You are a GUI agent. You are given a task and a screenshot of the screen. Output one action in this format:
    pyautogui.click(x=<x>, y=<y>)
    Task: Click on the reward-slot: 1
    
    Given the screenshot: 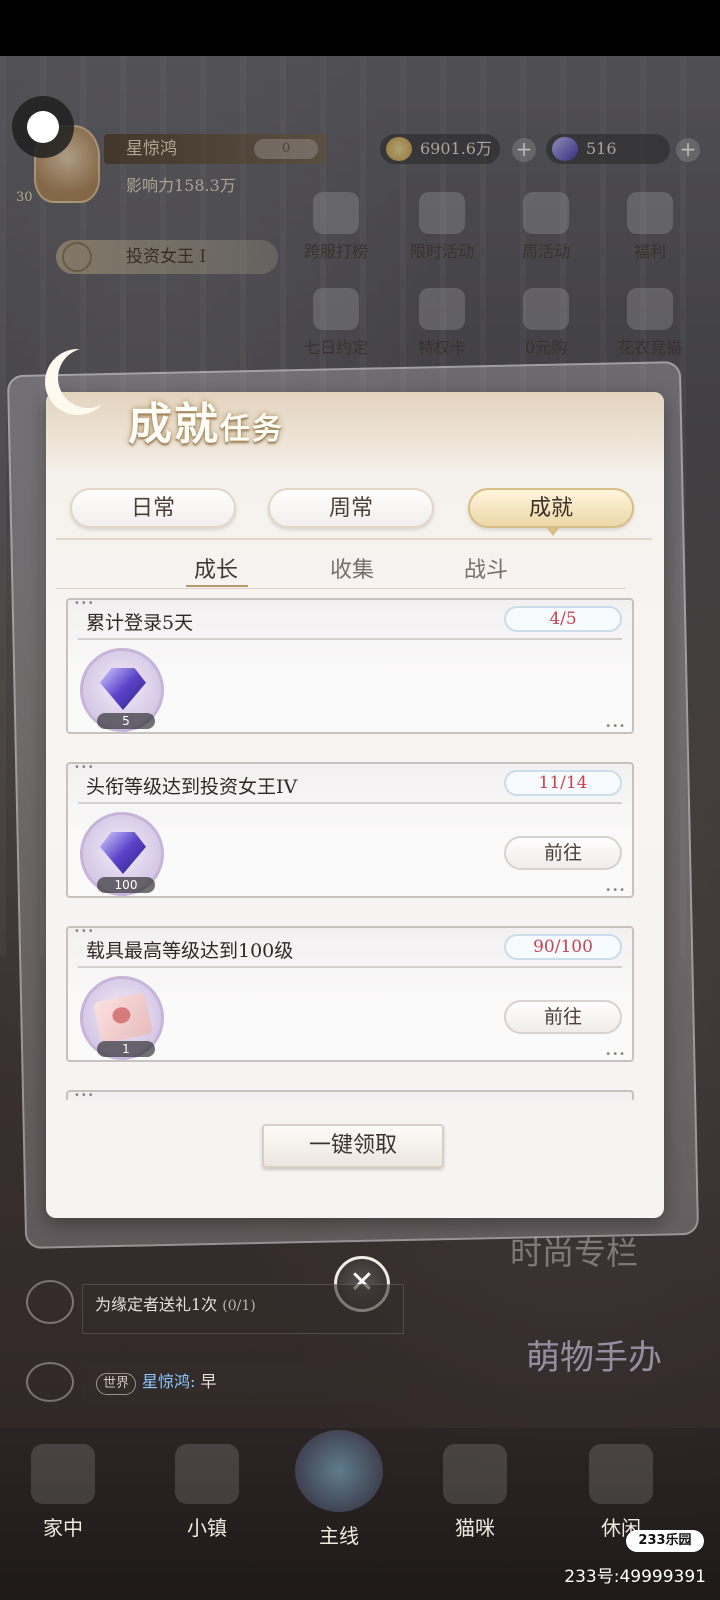 What is the action you would take?
    pyautogui.click(x=122, y=1018)
    